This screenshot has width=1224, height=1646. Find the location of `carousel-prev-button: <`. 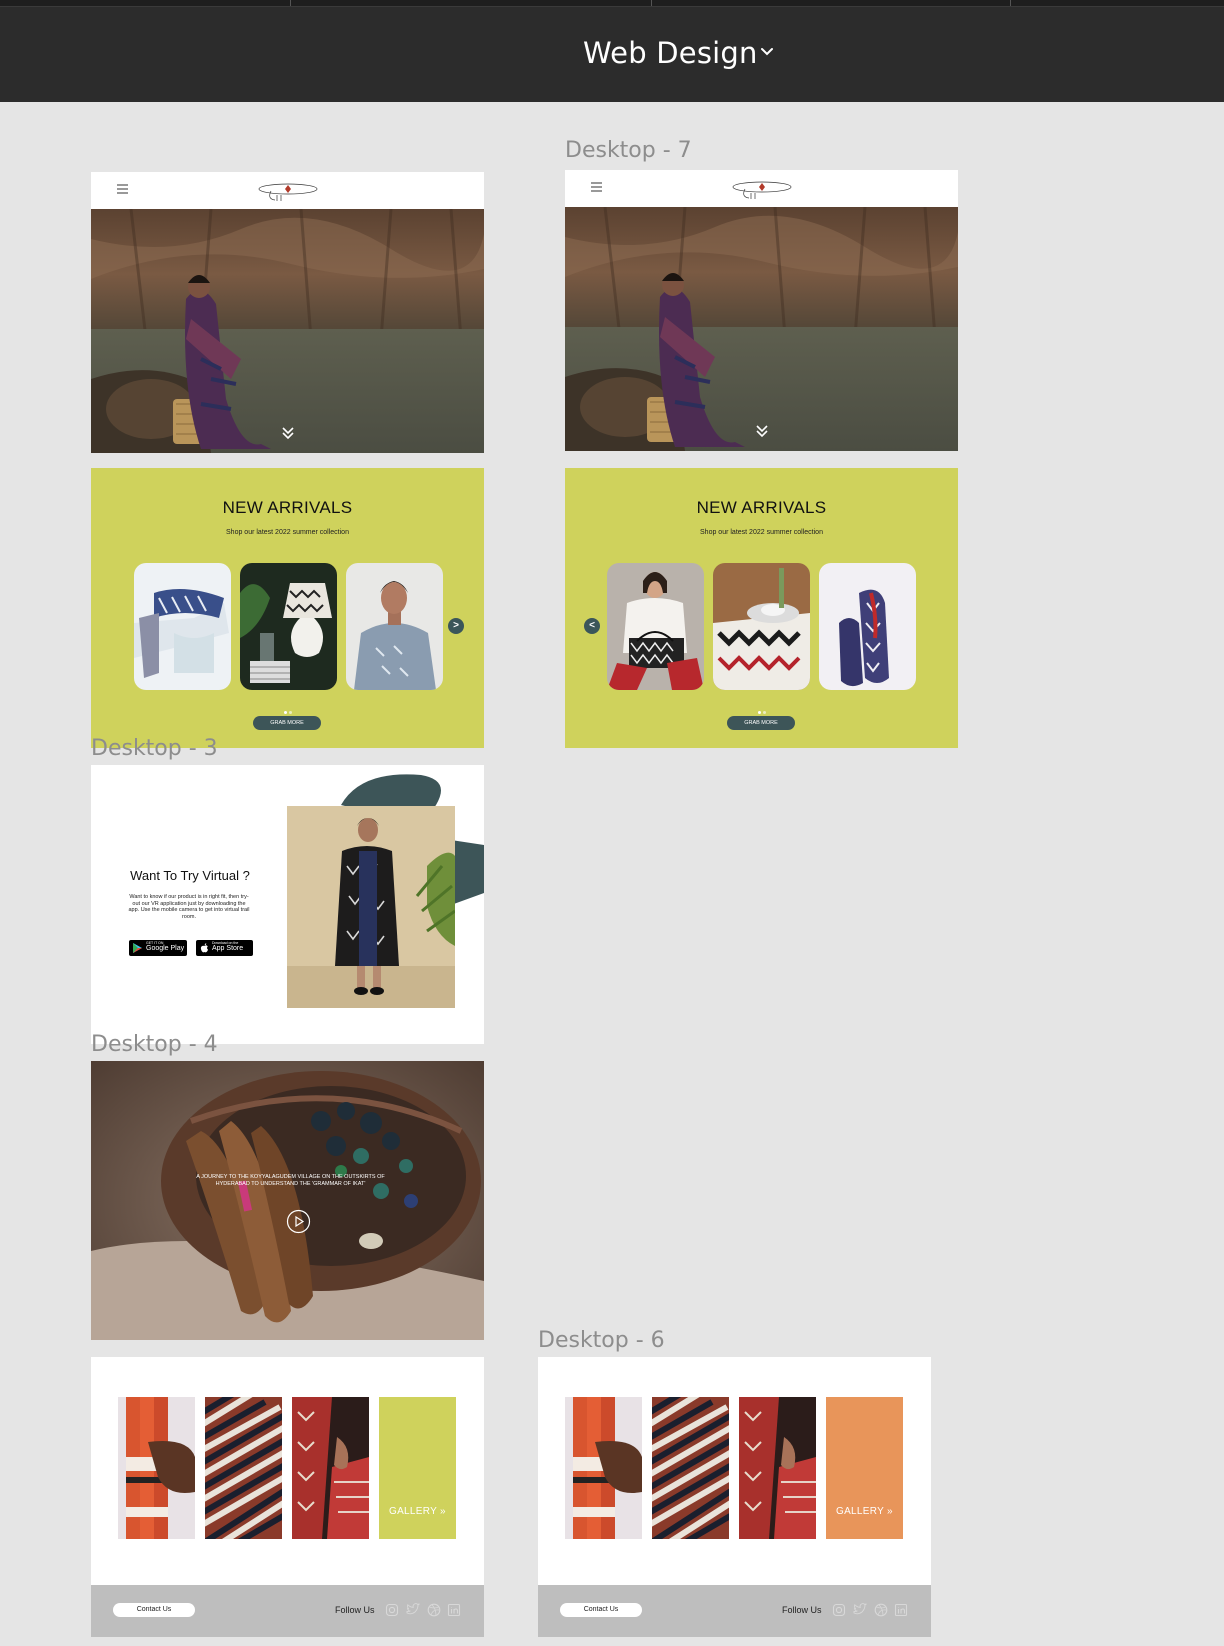

carousel-prev-button: < is located at coordinates (592, 626).